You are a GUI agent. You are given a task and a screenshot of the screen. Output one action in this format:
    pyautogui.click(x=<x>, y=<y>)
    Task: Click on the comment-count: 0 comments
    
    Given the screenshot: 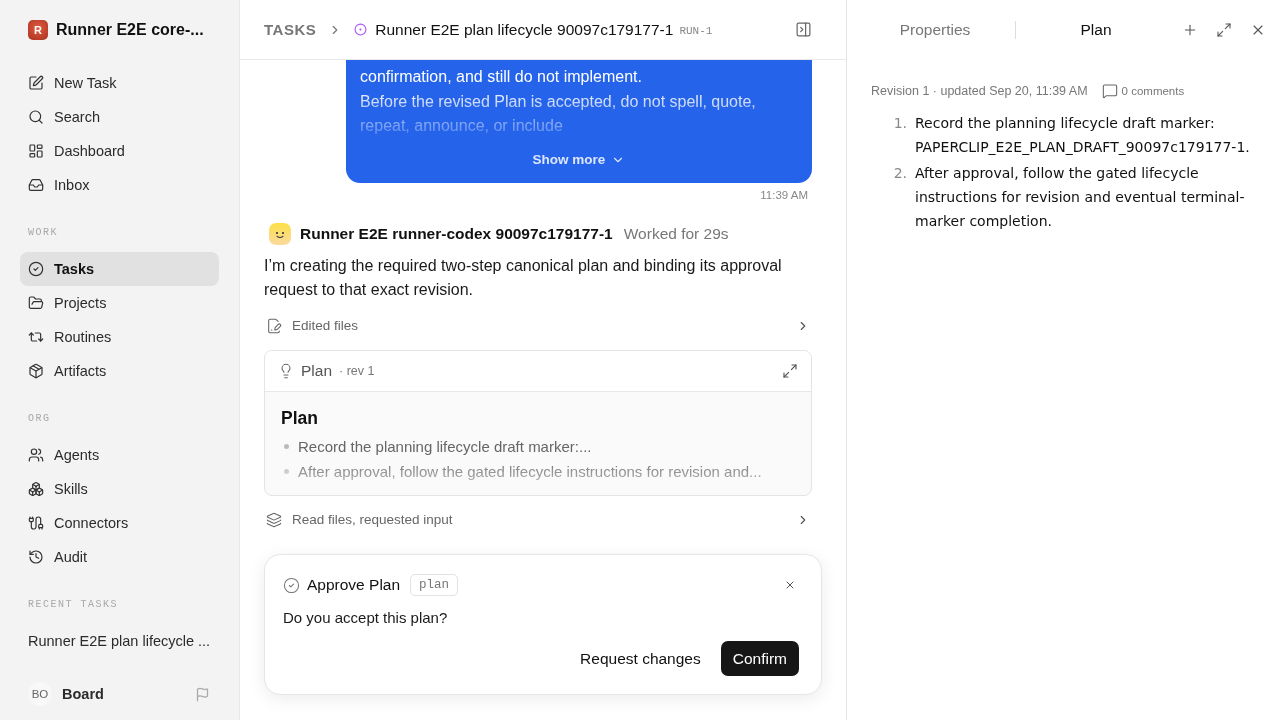 What is the action you would take?
    pyautogui.click(x=1153, y=91)
    